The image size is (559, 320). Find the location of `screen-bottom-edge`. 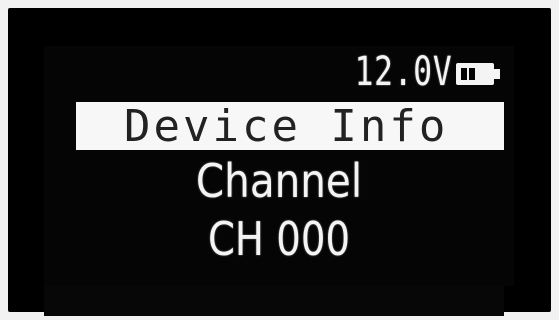

screen-bottom-edge is located at coordinates (274, 301).